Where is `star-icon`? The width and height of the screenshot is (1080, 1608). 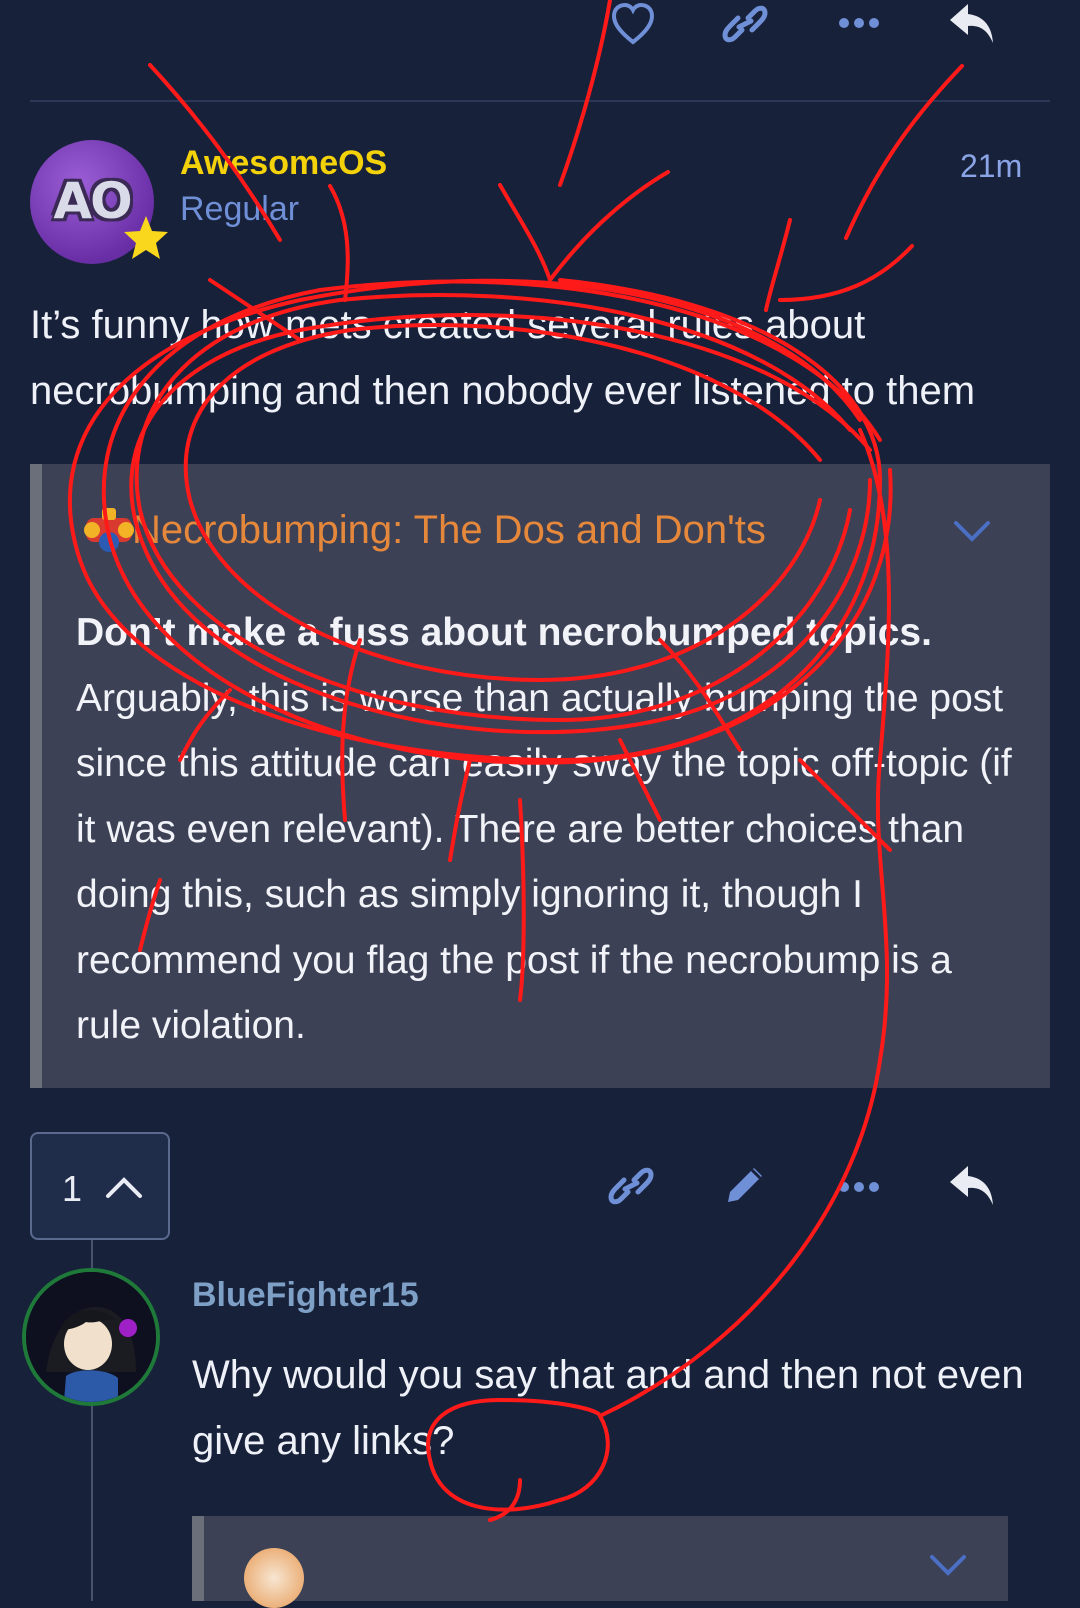
star-icon is located at coordinates (146, 237).